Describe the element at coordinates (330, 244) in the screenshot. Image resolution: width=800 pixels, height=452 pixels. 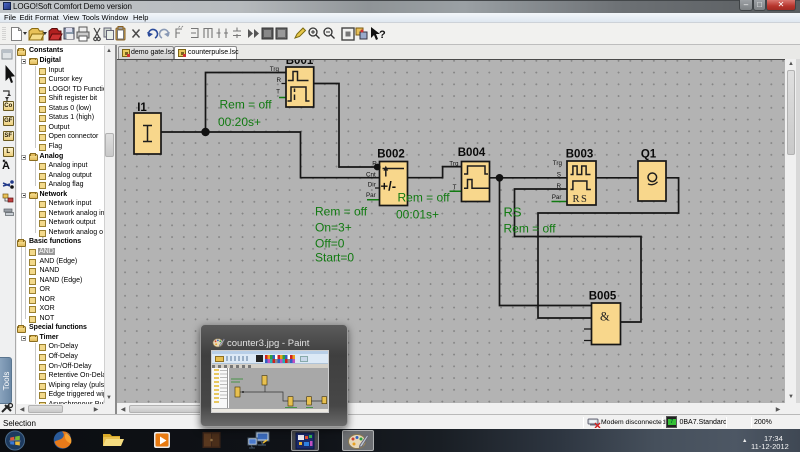
I see `svg-text: Off=0` at that location.